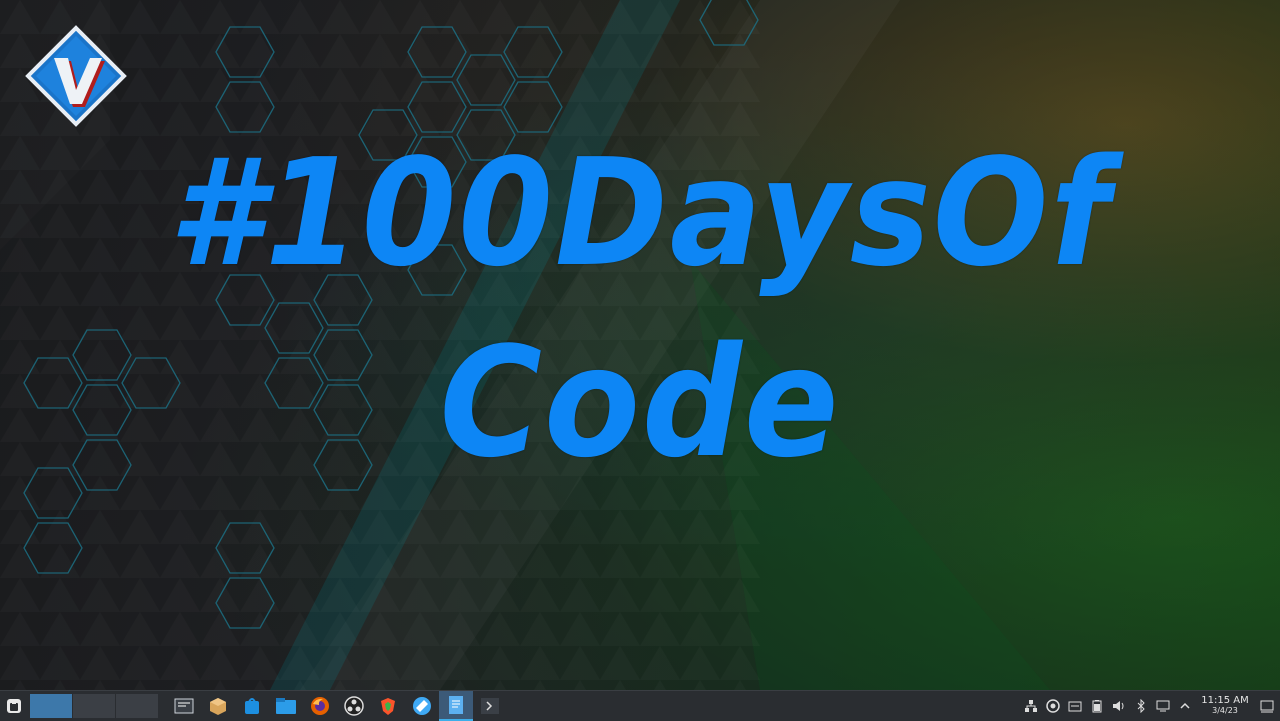 Image resolution: width=1280 pixels, height=721 pixels. Describe the element at coordinates (184, 706) in the screenshot. I see `system-monitor-icon` at that location.